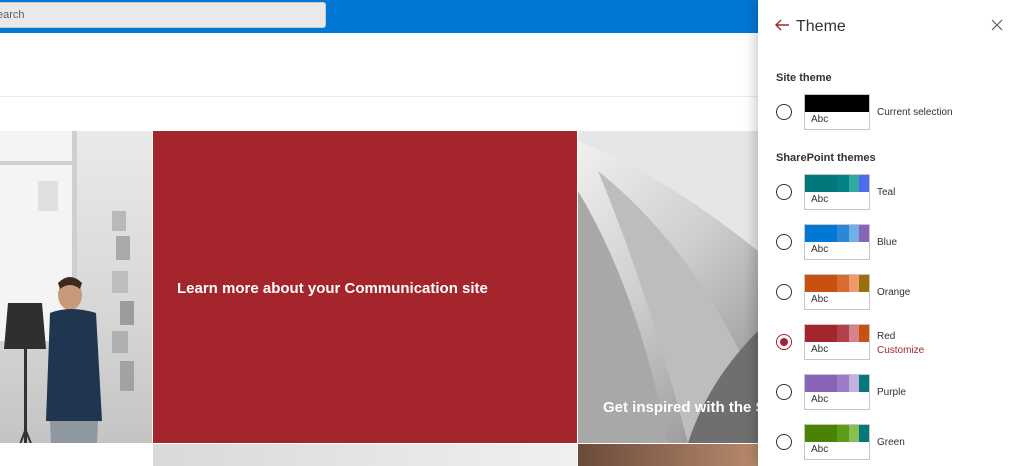 The height and width of the screenshot is (466, 1023). I want to click on radio-current, so click(784, 112).